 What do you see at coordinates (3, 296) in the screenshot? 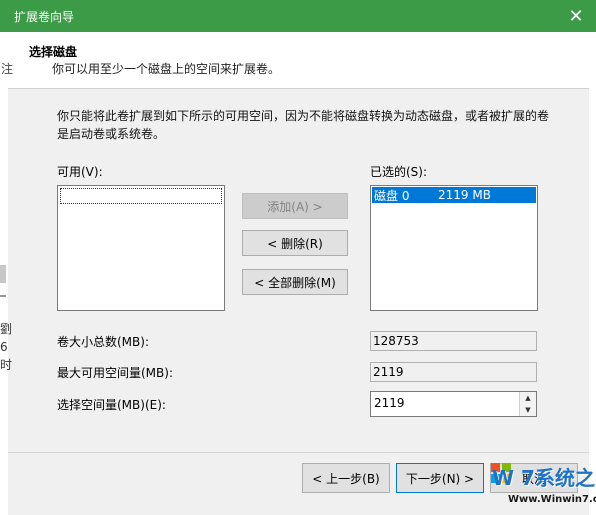
I see `background-divider` at bounding box center [3, 296].